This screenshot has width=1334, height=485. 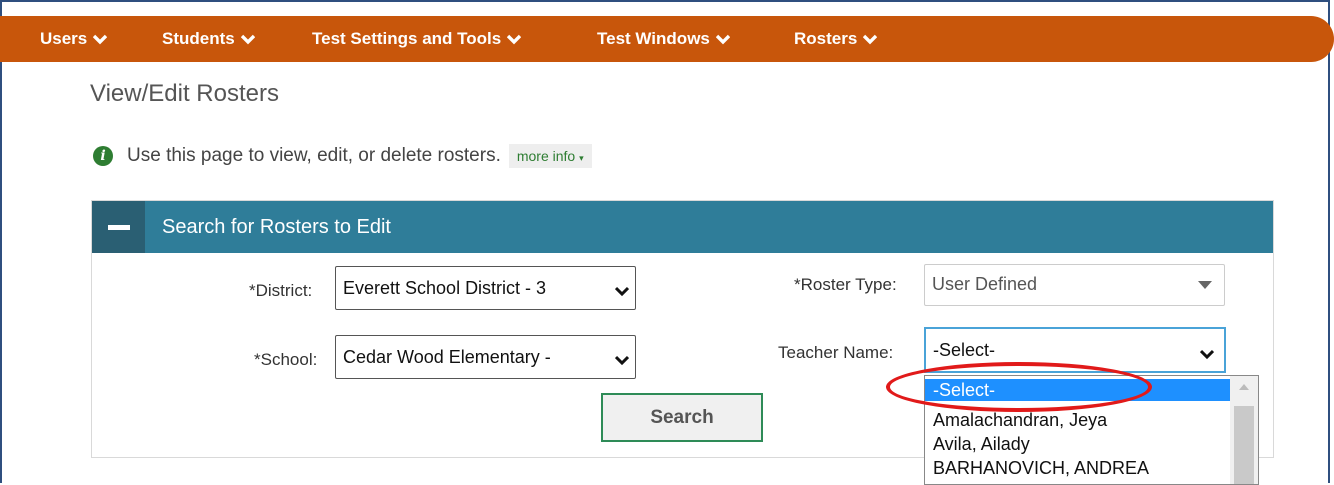 I want to click on district-select: Everett School District - 3, so click(x=485, y=288).